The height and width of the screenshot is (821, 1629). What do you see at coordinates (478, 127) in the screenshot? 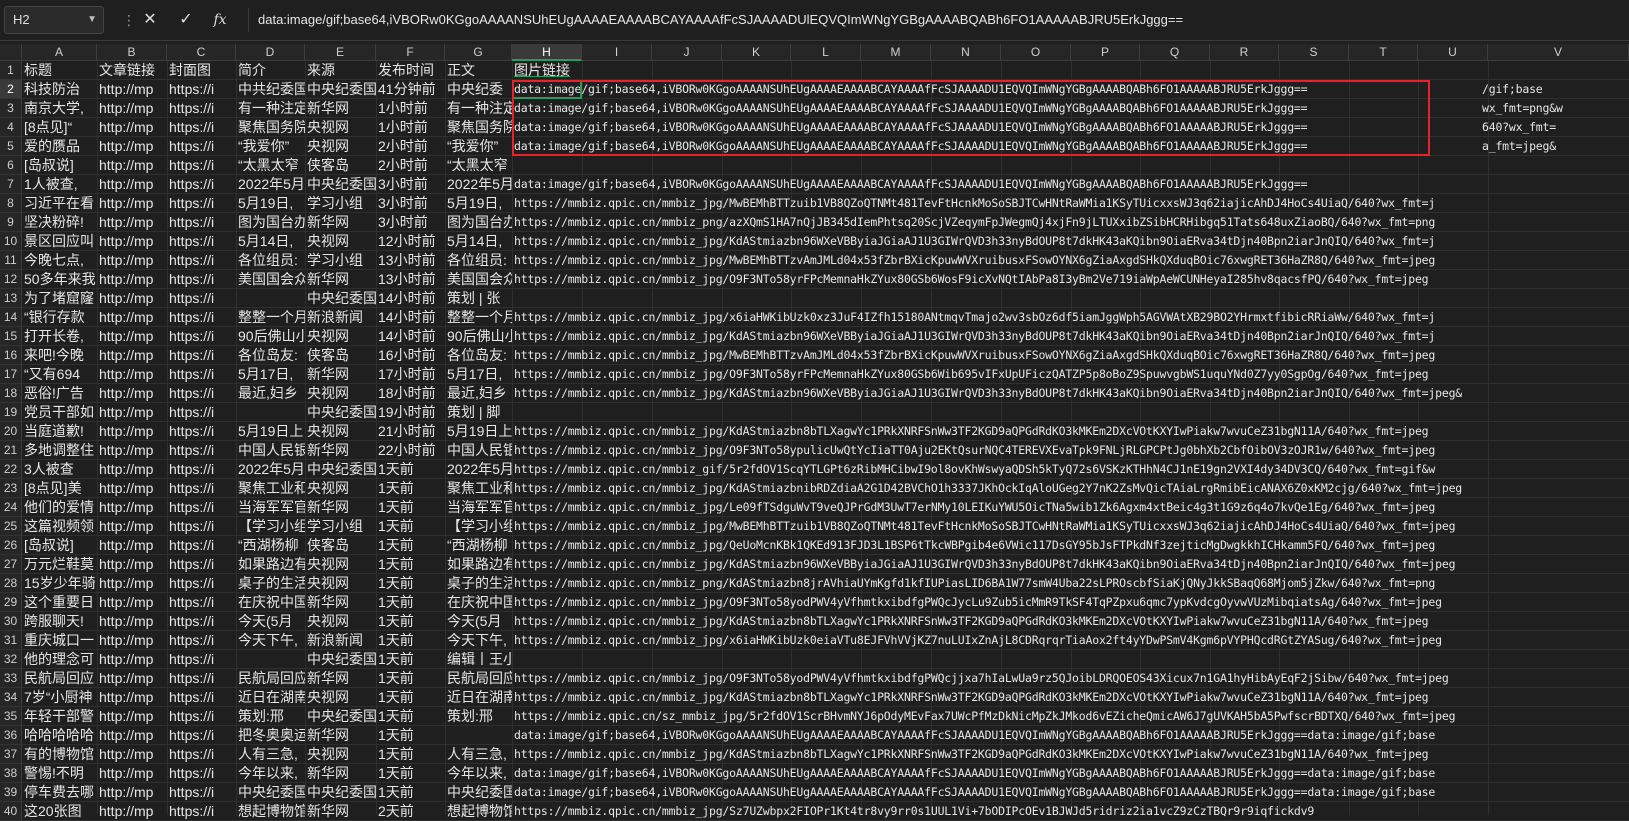
I see `cell-g4: 聚焦国务院` at bounding box center [478, 127].